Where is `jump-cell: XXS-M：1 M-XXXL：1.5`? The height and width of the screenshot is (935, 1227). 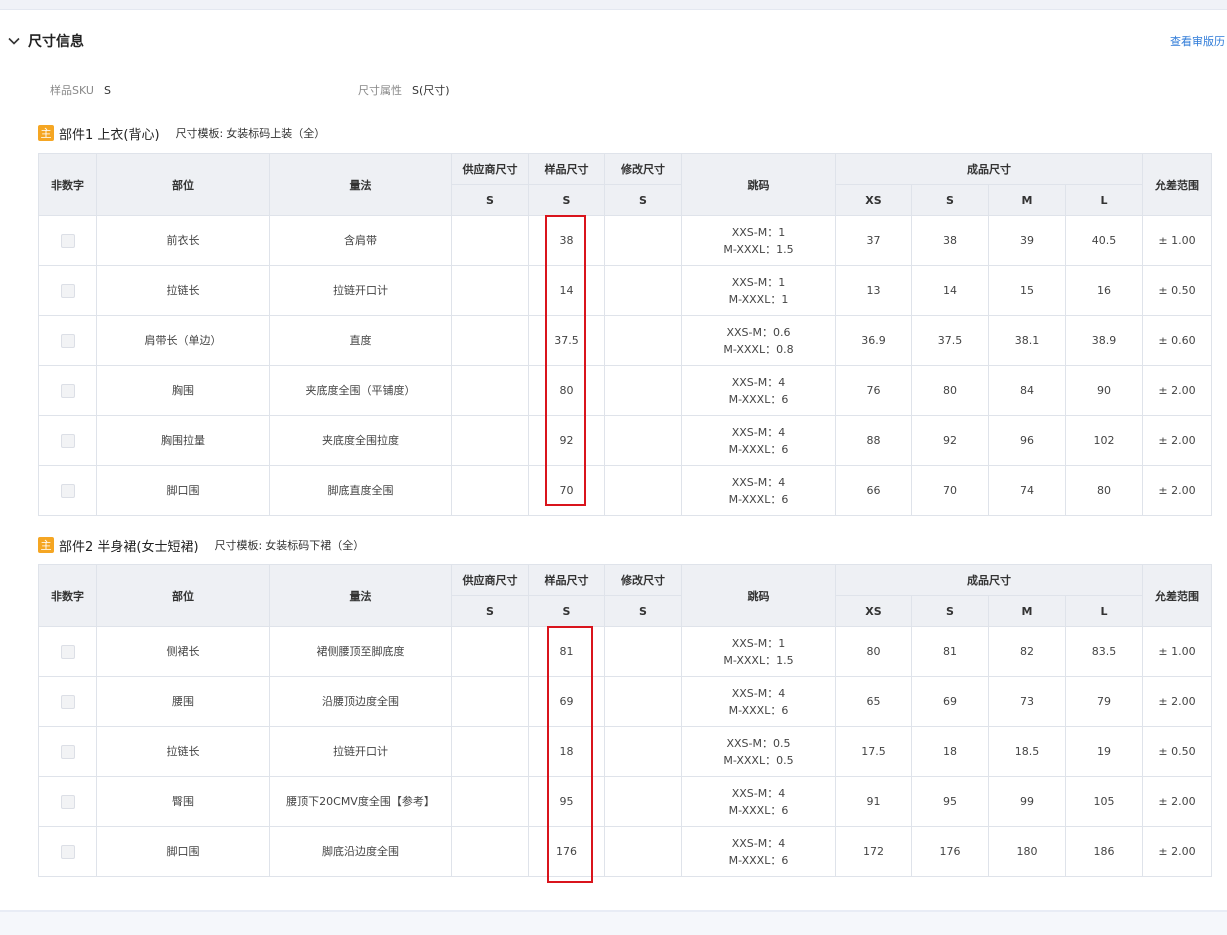 jump-cell: XXS-M：1 M-XXXL：1.5 is located at coordinates (758, 240).